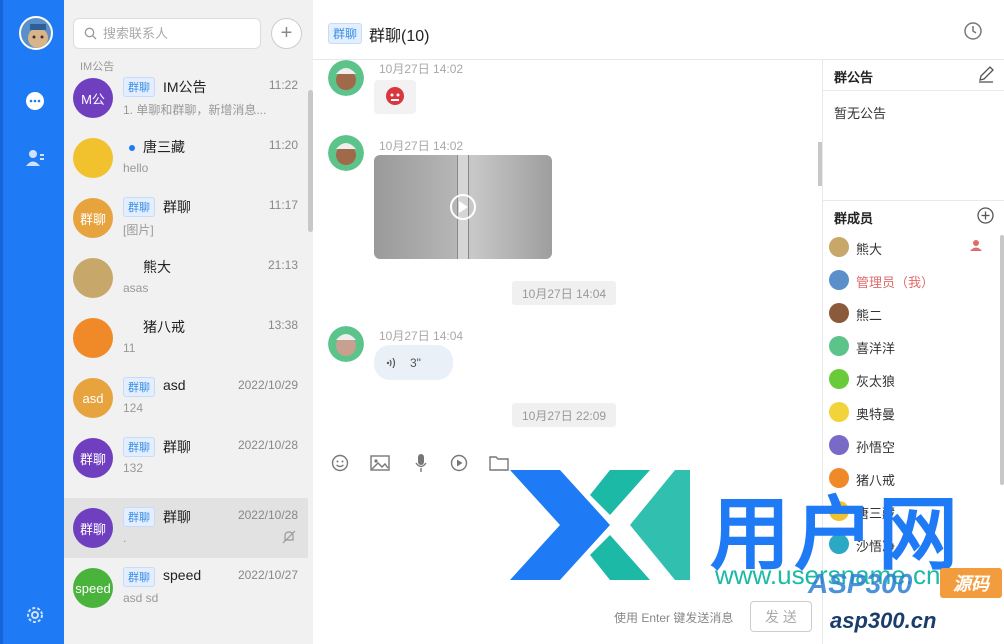 This screenshot has height=644, width=1004. I want to click on conversation-name: 唐三藏, so click(164, 147).